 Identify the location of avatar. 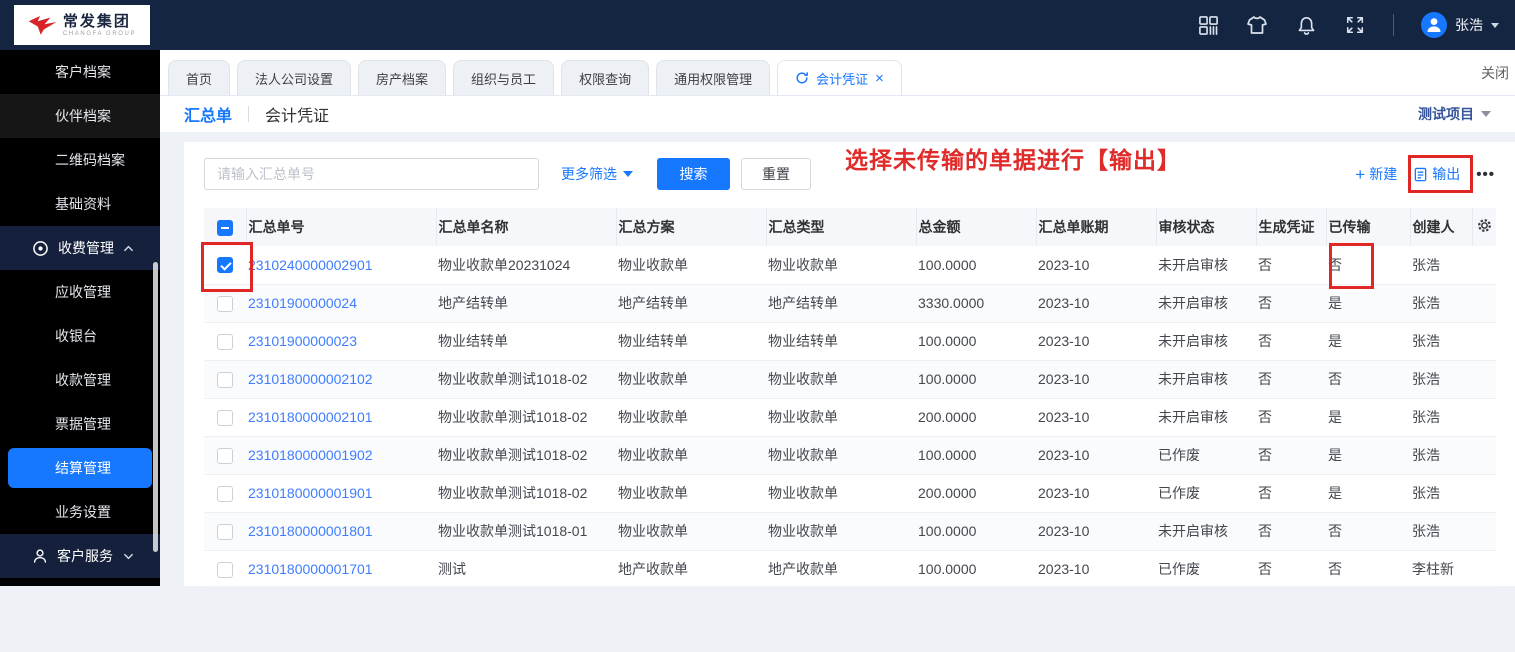
(1434, 25).